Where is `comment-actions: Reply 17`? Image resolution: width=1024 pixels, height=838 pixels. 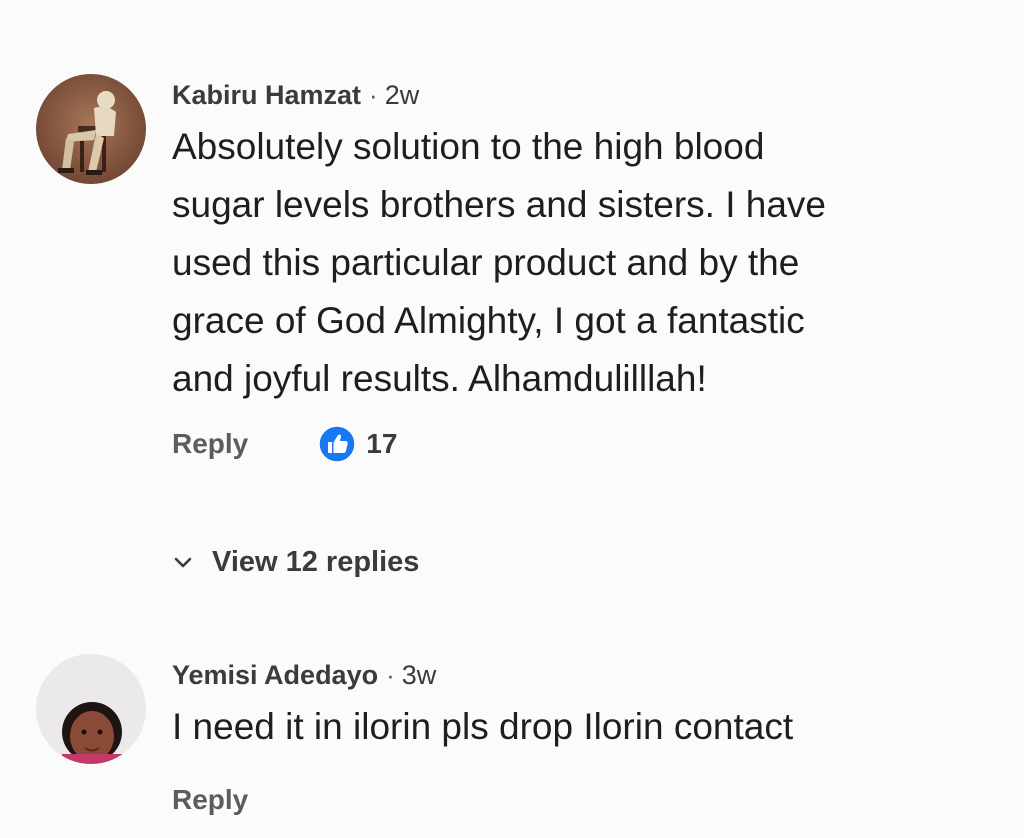
comment-actions: Reply 17 is located at coordinates (586, 444).